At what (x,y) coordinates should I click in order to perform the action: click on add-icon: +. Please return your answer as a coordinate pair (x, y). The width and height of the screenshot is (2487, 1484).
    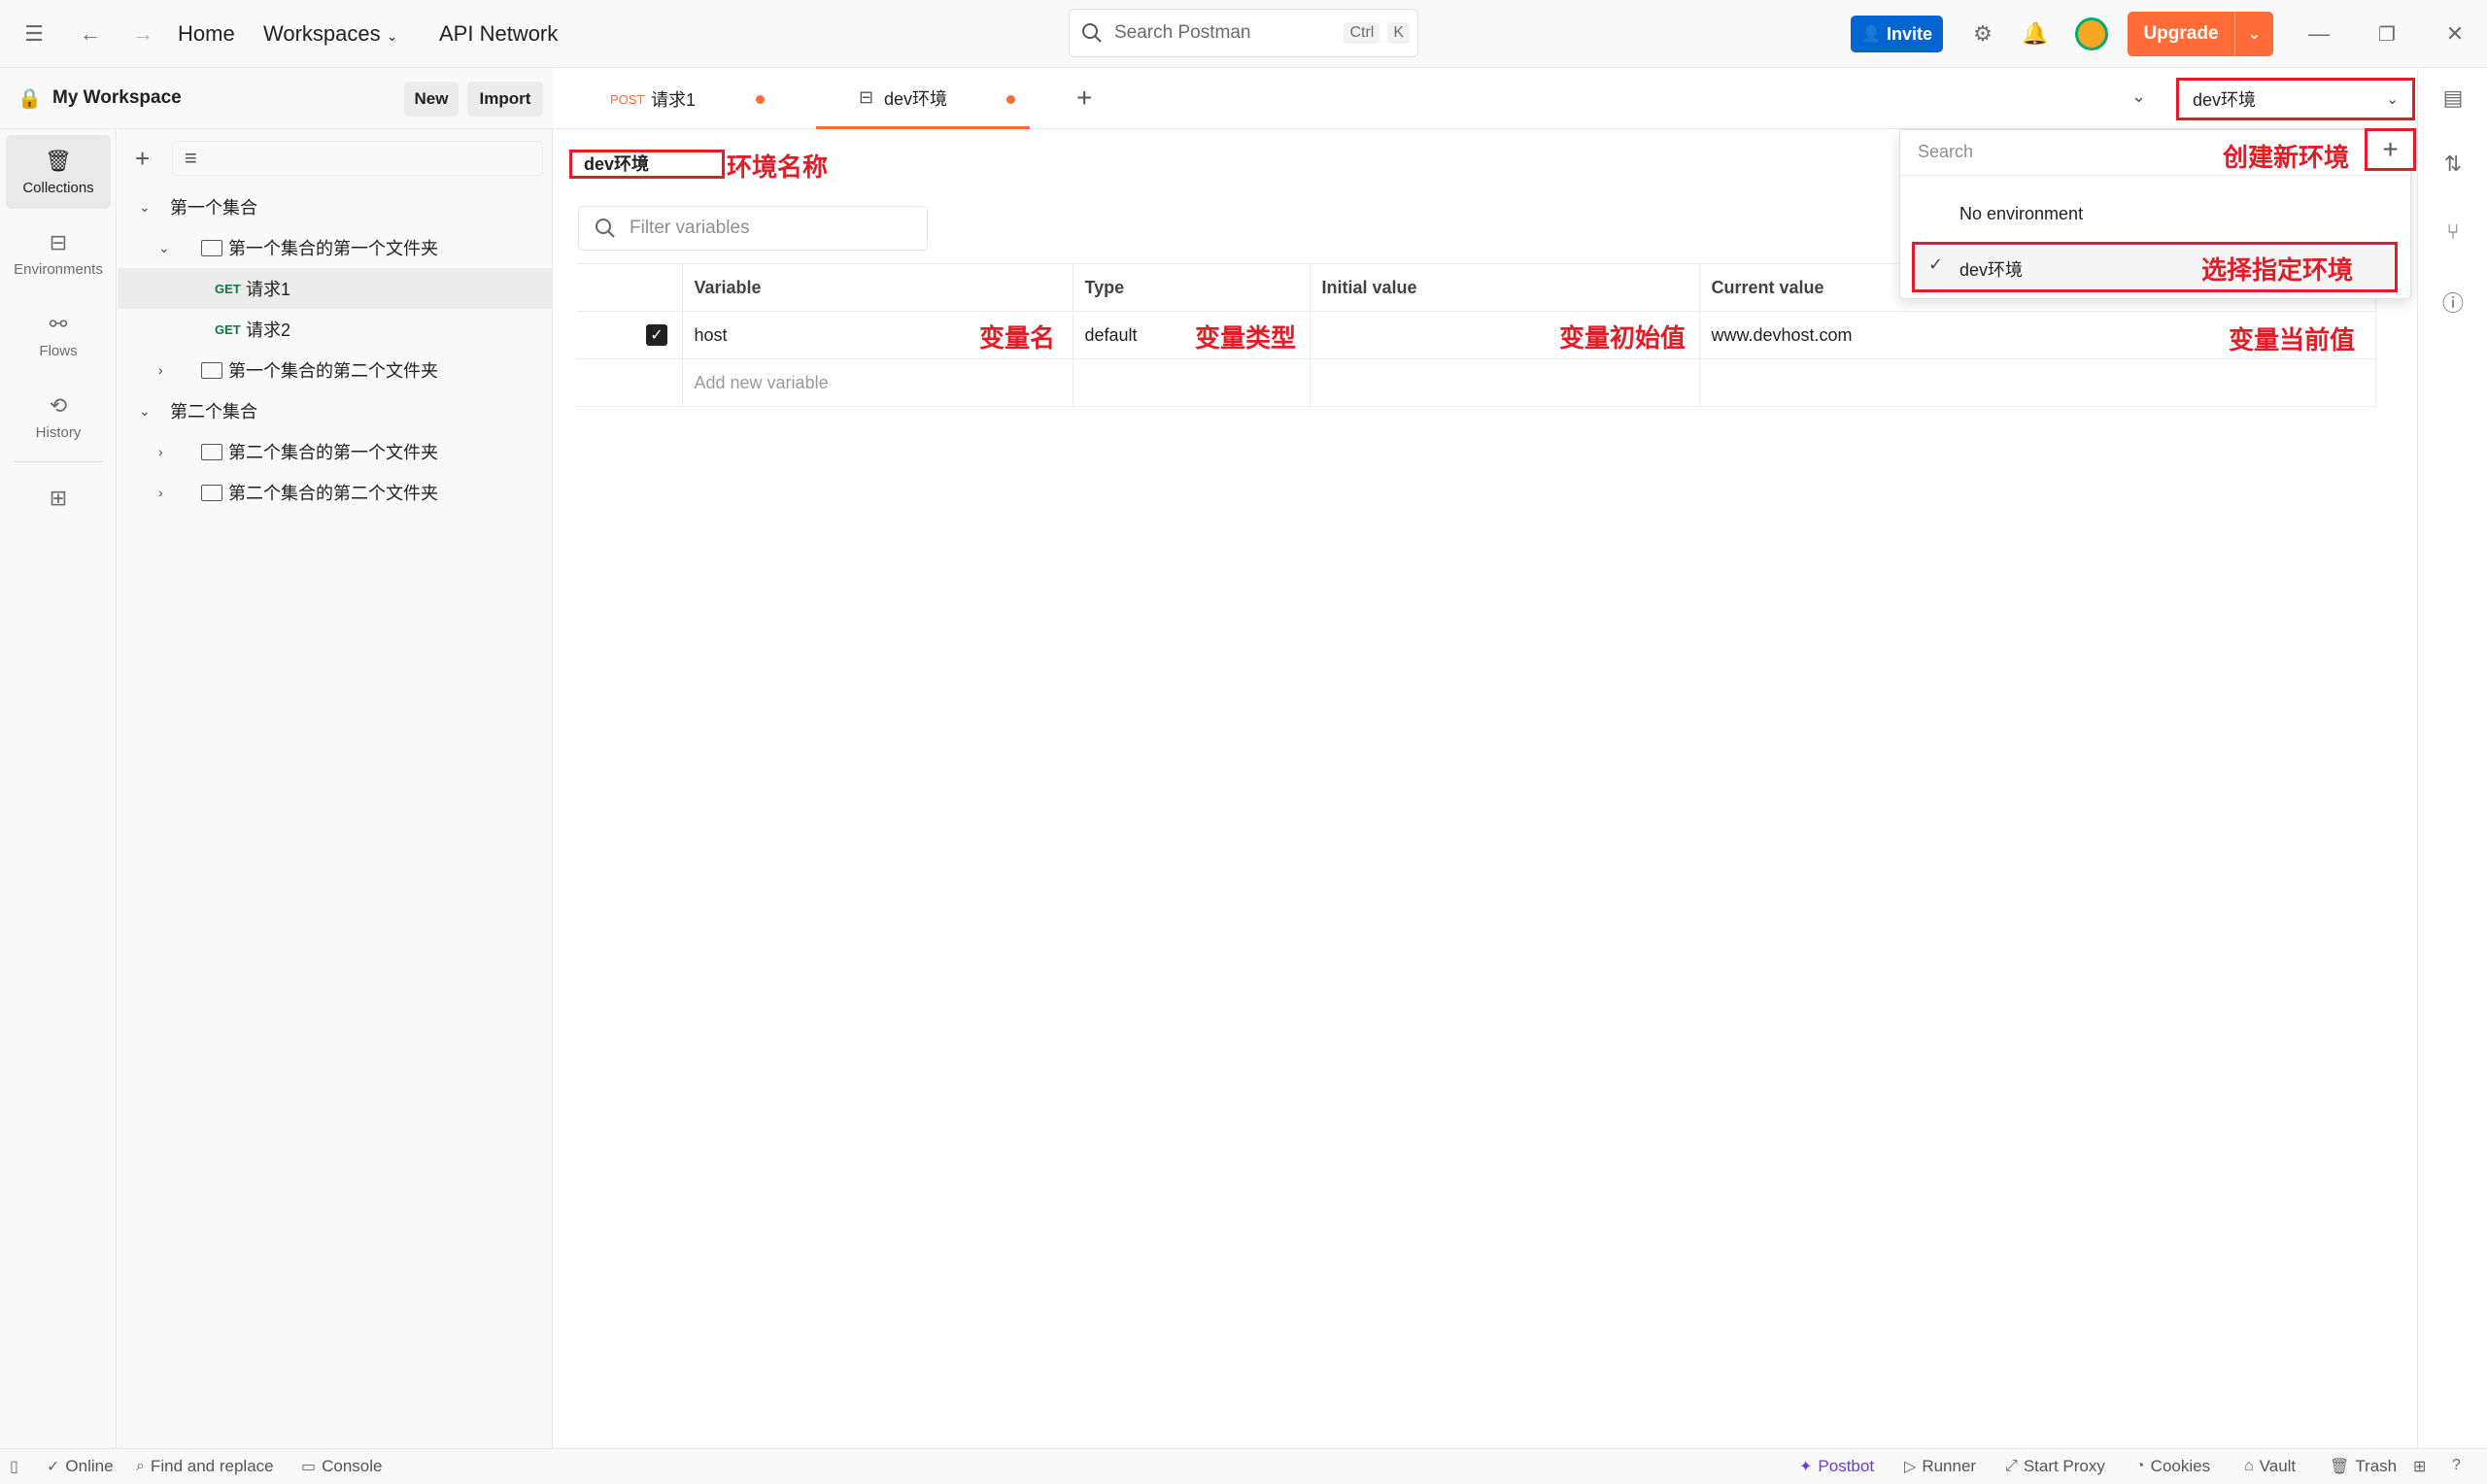
    Looking at the image, I should click on (142, 159).